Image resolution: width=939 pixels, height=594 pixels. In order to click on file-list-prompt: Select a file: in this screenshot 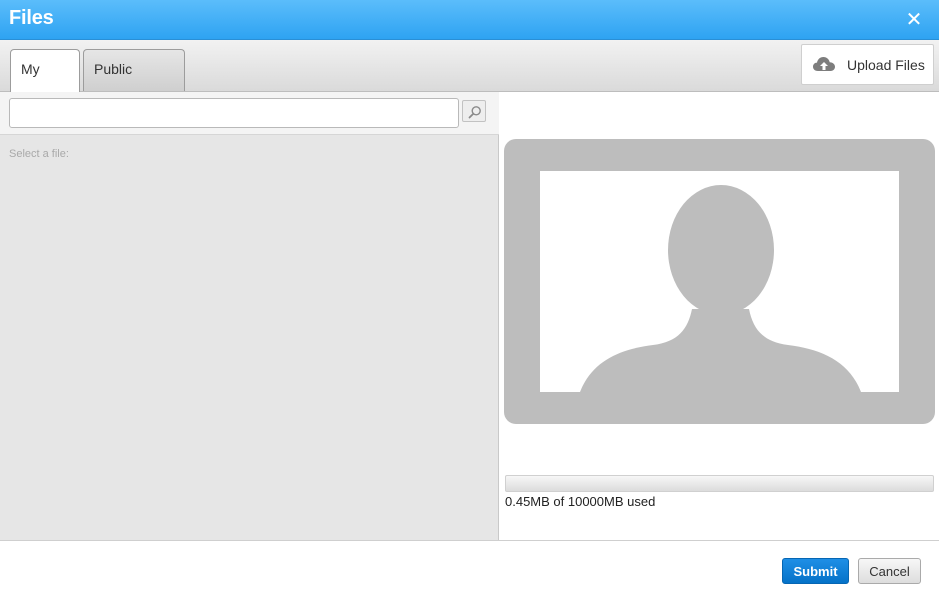, I will do `click(39, 154)`.